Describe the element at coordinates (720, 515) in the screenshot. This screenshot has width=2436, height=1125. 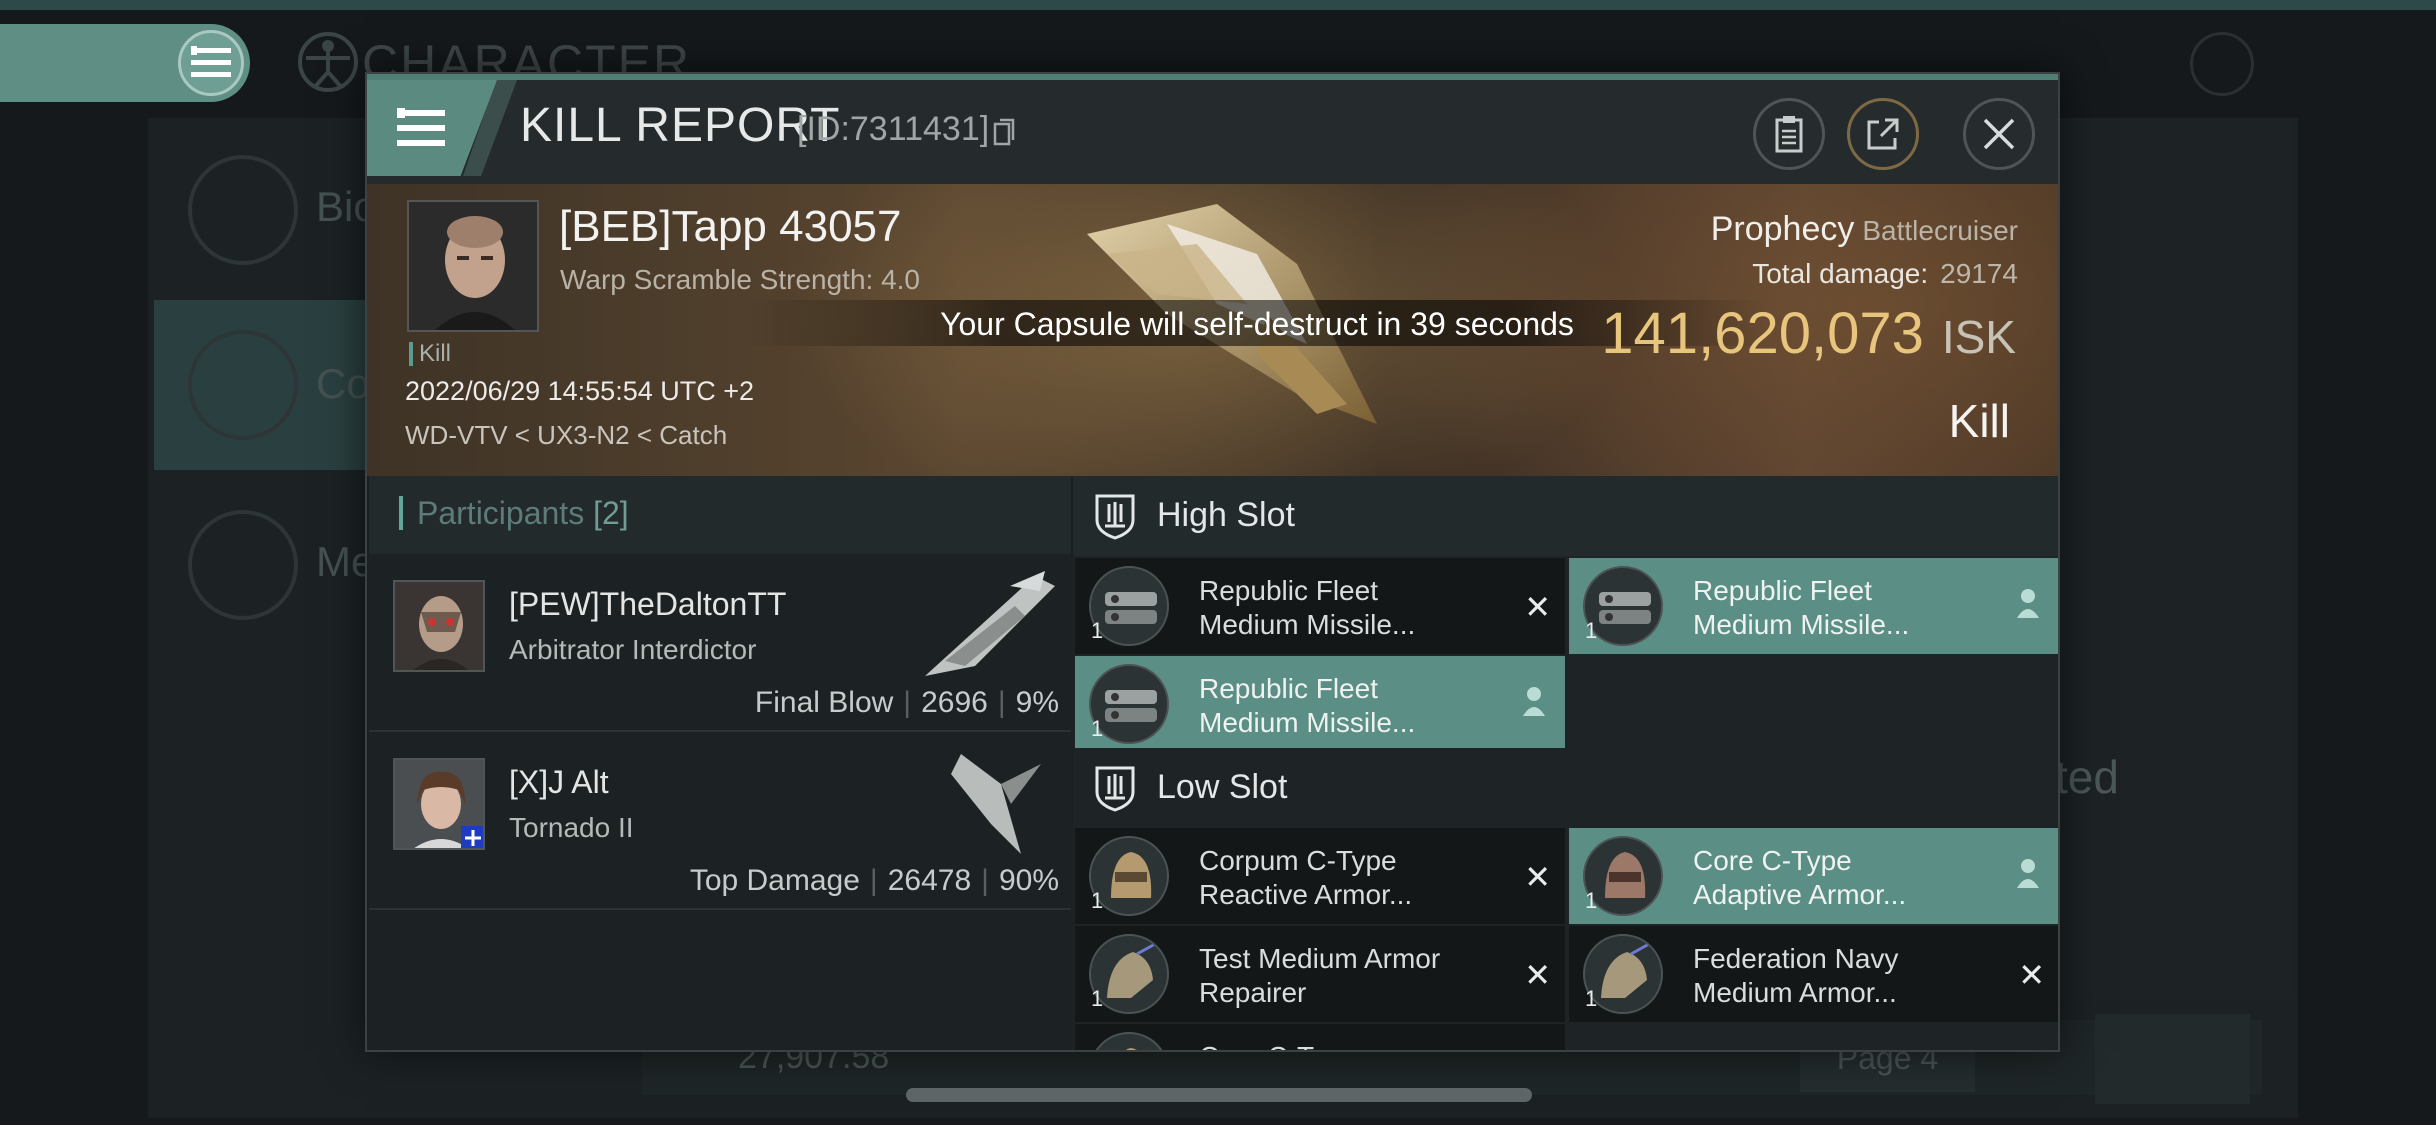
I see `participants-header: Participants [2]` at that location.